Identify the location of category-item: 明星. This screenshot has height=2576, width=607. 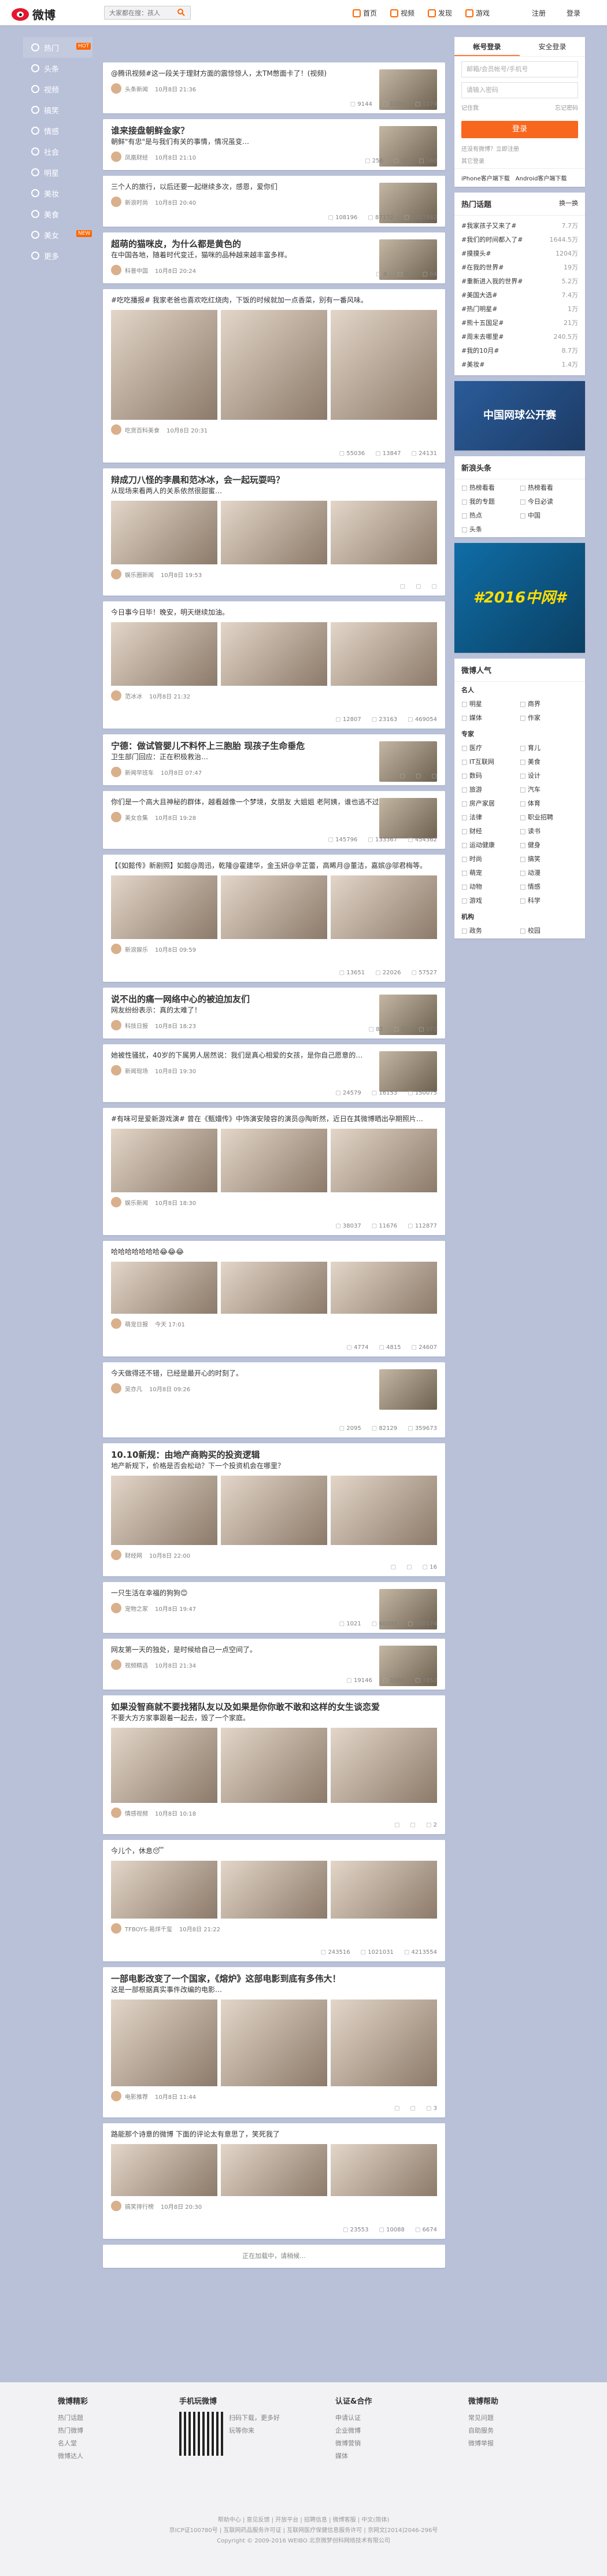
(490, 703).